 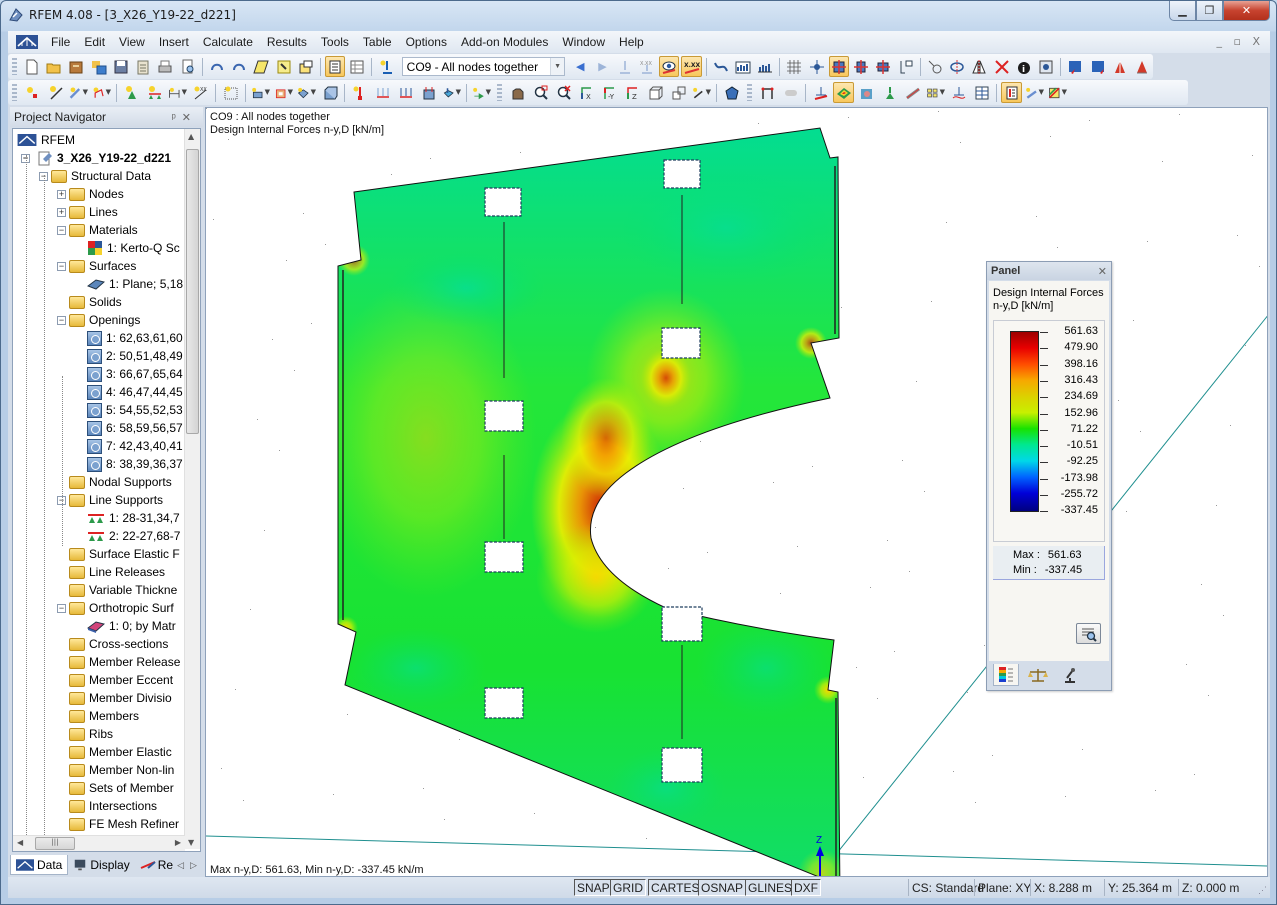 I want to click on tree-node: 8: 38,39,36,37, so click(x=135, y=464).